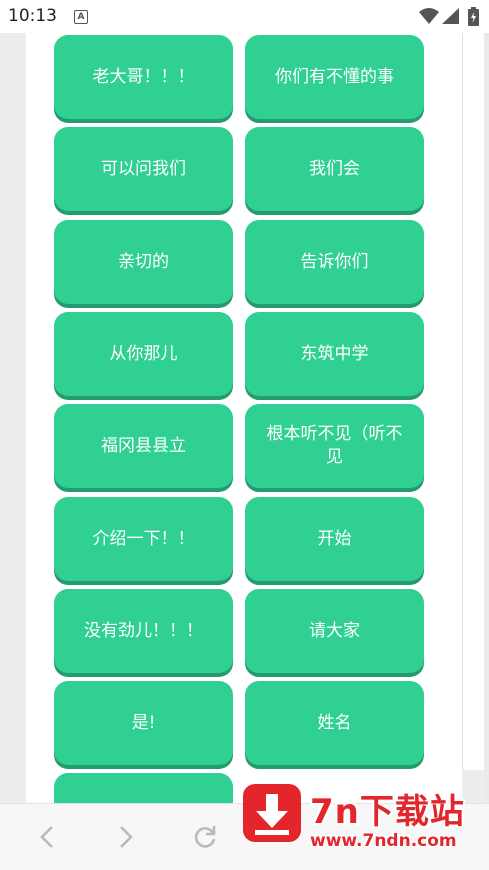  Describe the element at coordinates (125, 837) in the screenshot. I see `chevron-right-icon` at that location.